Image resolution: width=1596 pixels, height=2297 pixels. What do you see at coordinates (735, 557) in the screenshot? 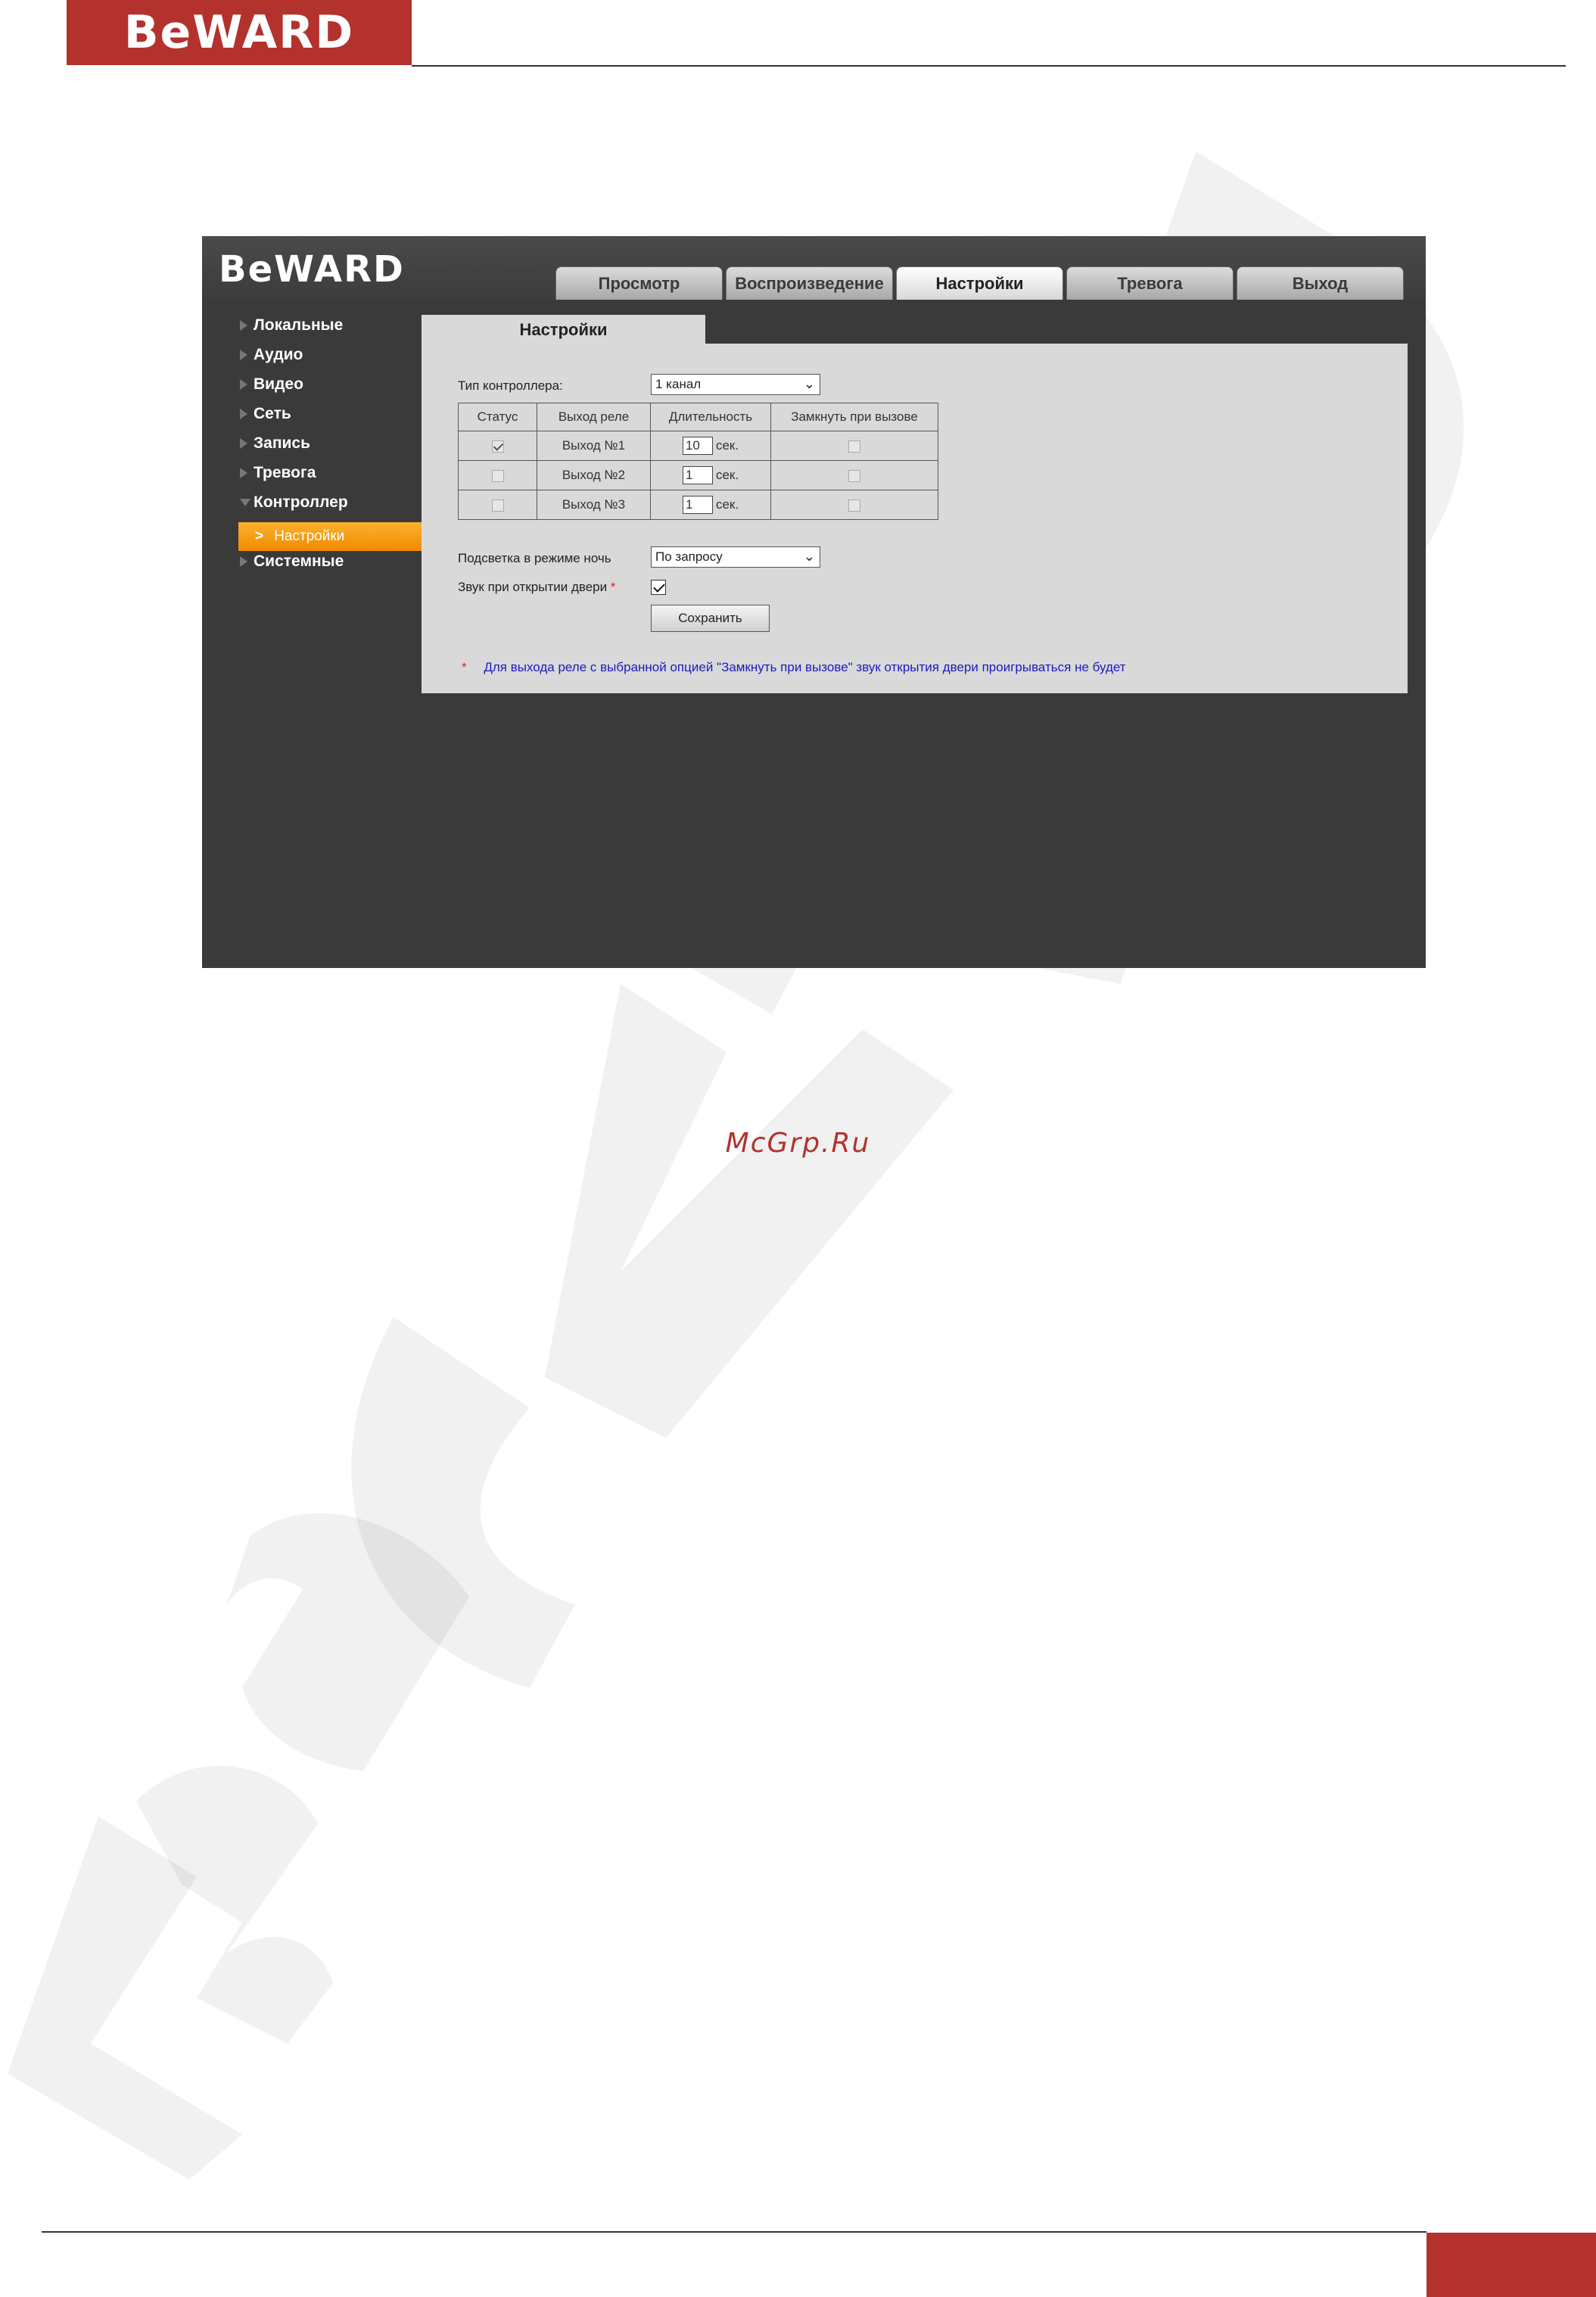
I see `night-light-select: По запросу ⌄` at bounding box center [735, 557].